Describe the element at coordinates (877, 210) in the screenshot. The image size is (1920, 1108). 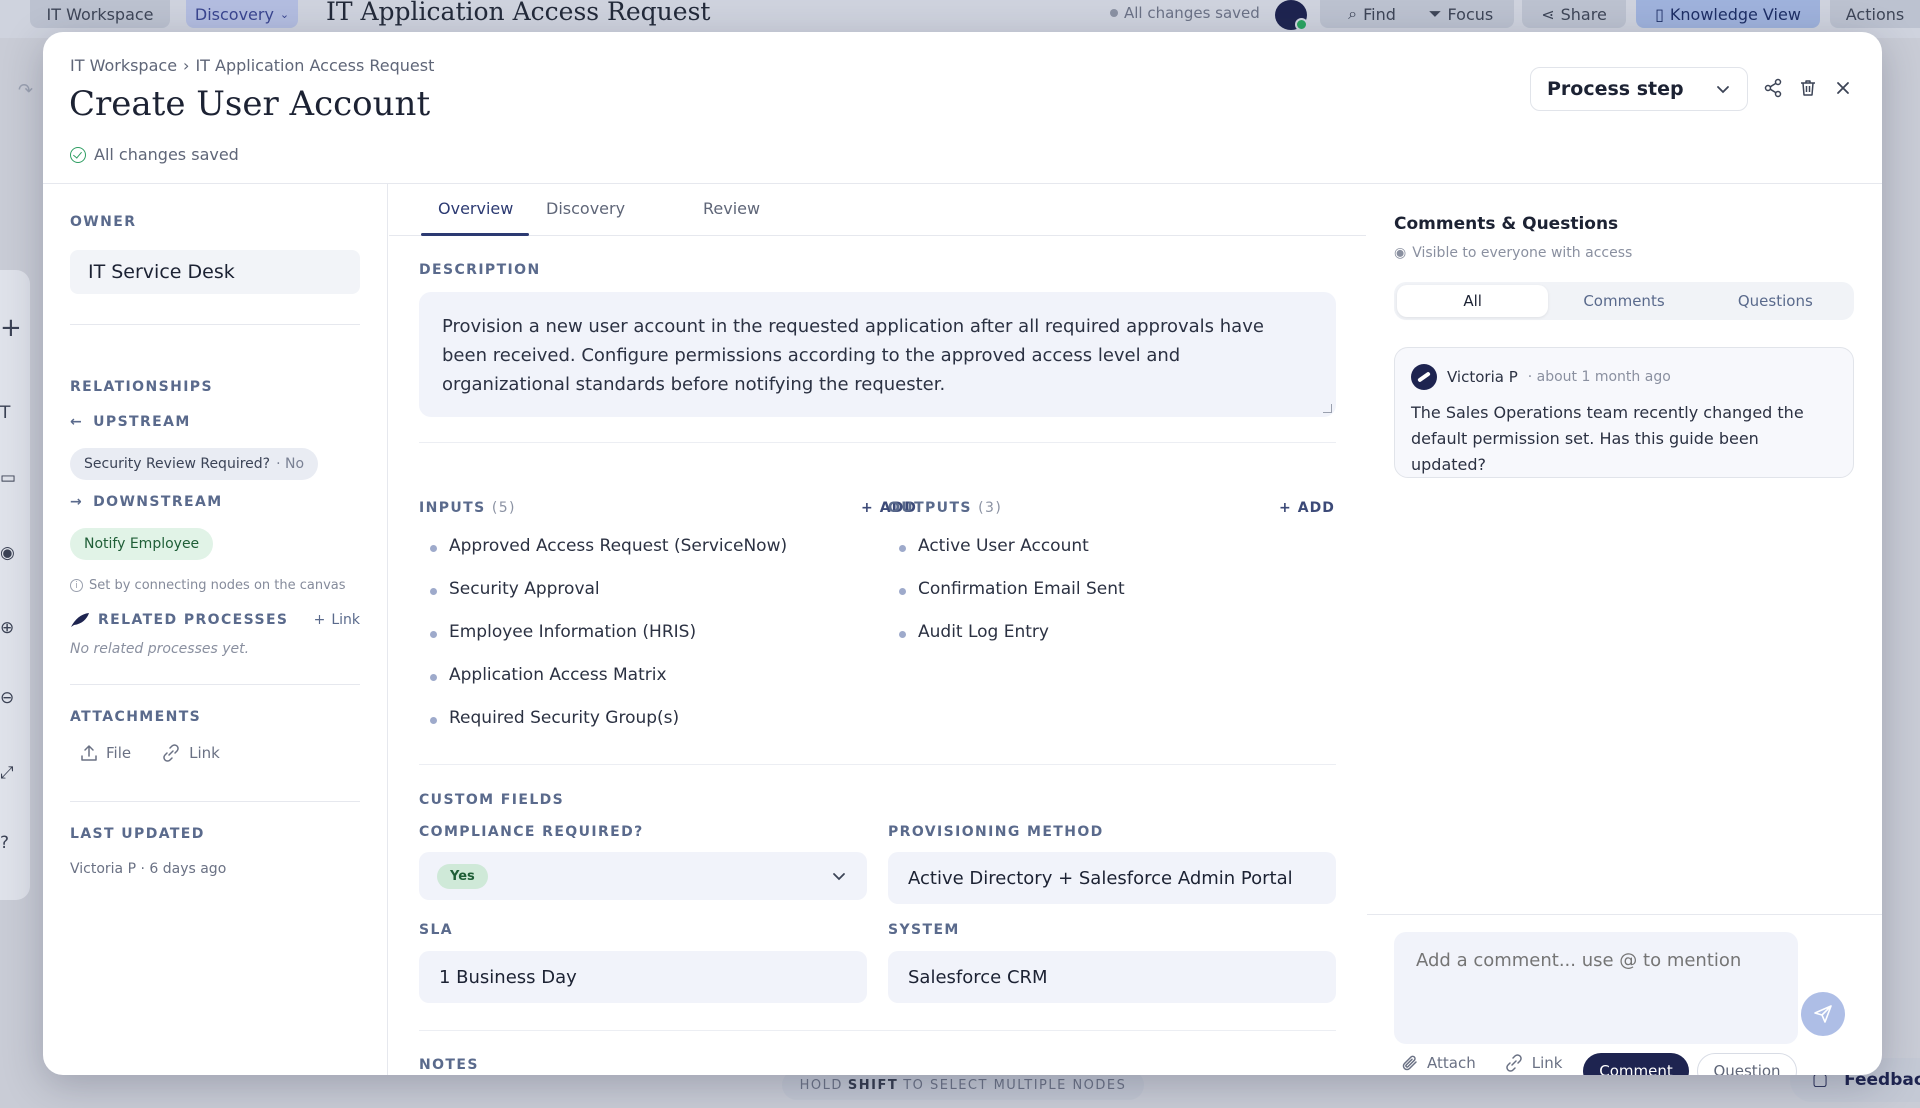
I see `tab-bar: Overview Discovery Review` at that location.